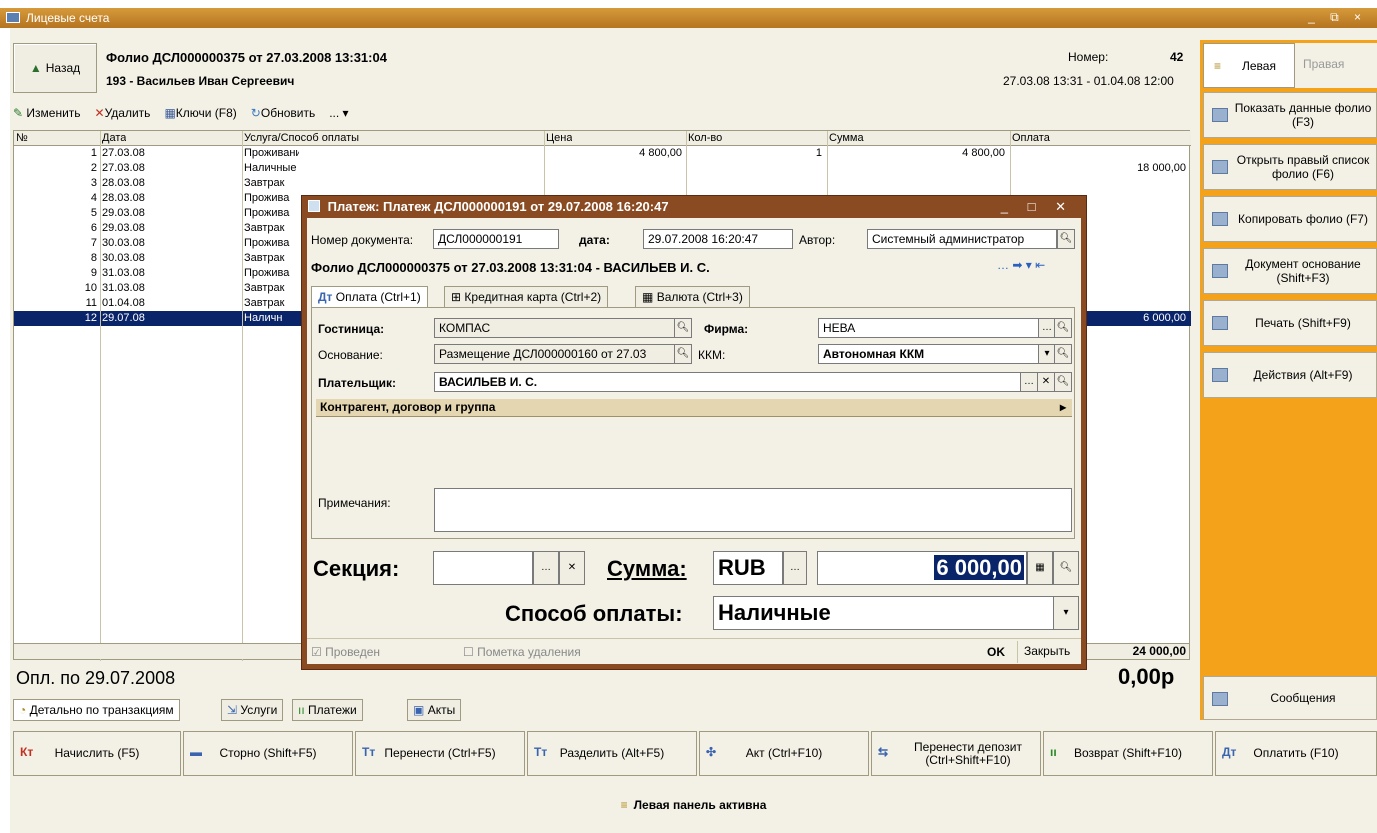 This screenshot has height=833, width=1377. What do you see at coordinates (338, 113) in the screenshot?
I see `more-button: ... ▾` at bounding box center [338, 113].